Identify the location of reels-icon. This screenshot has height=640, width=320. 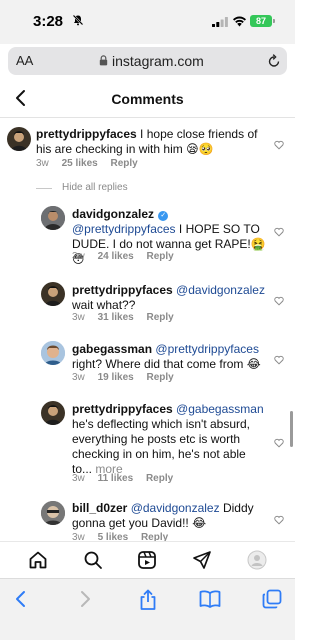
(147, 560).